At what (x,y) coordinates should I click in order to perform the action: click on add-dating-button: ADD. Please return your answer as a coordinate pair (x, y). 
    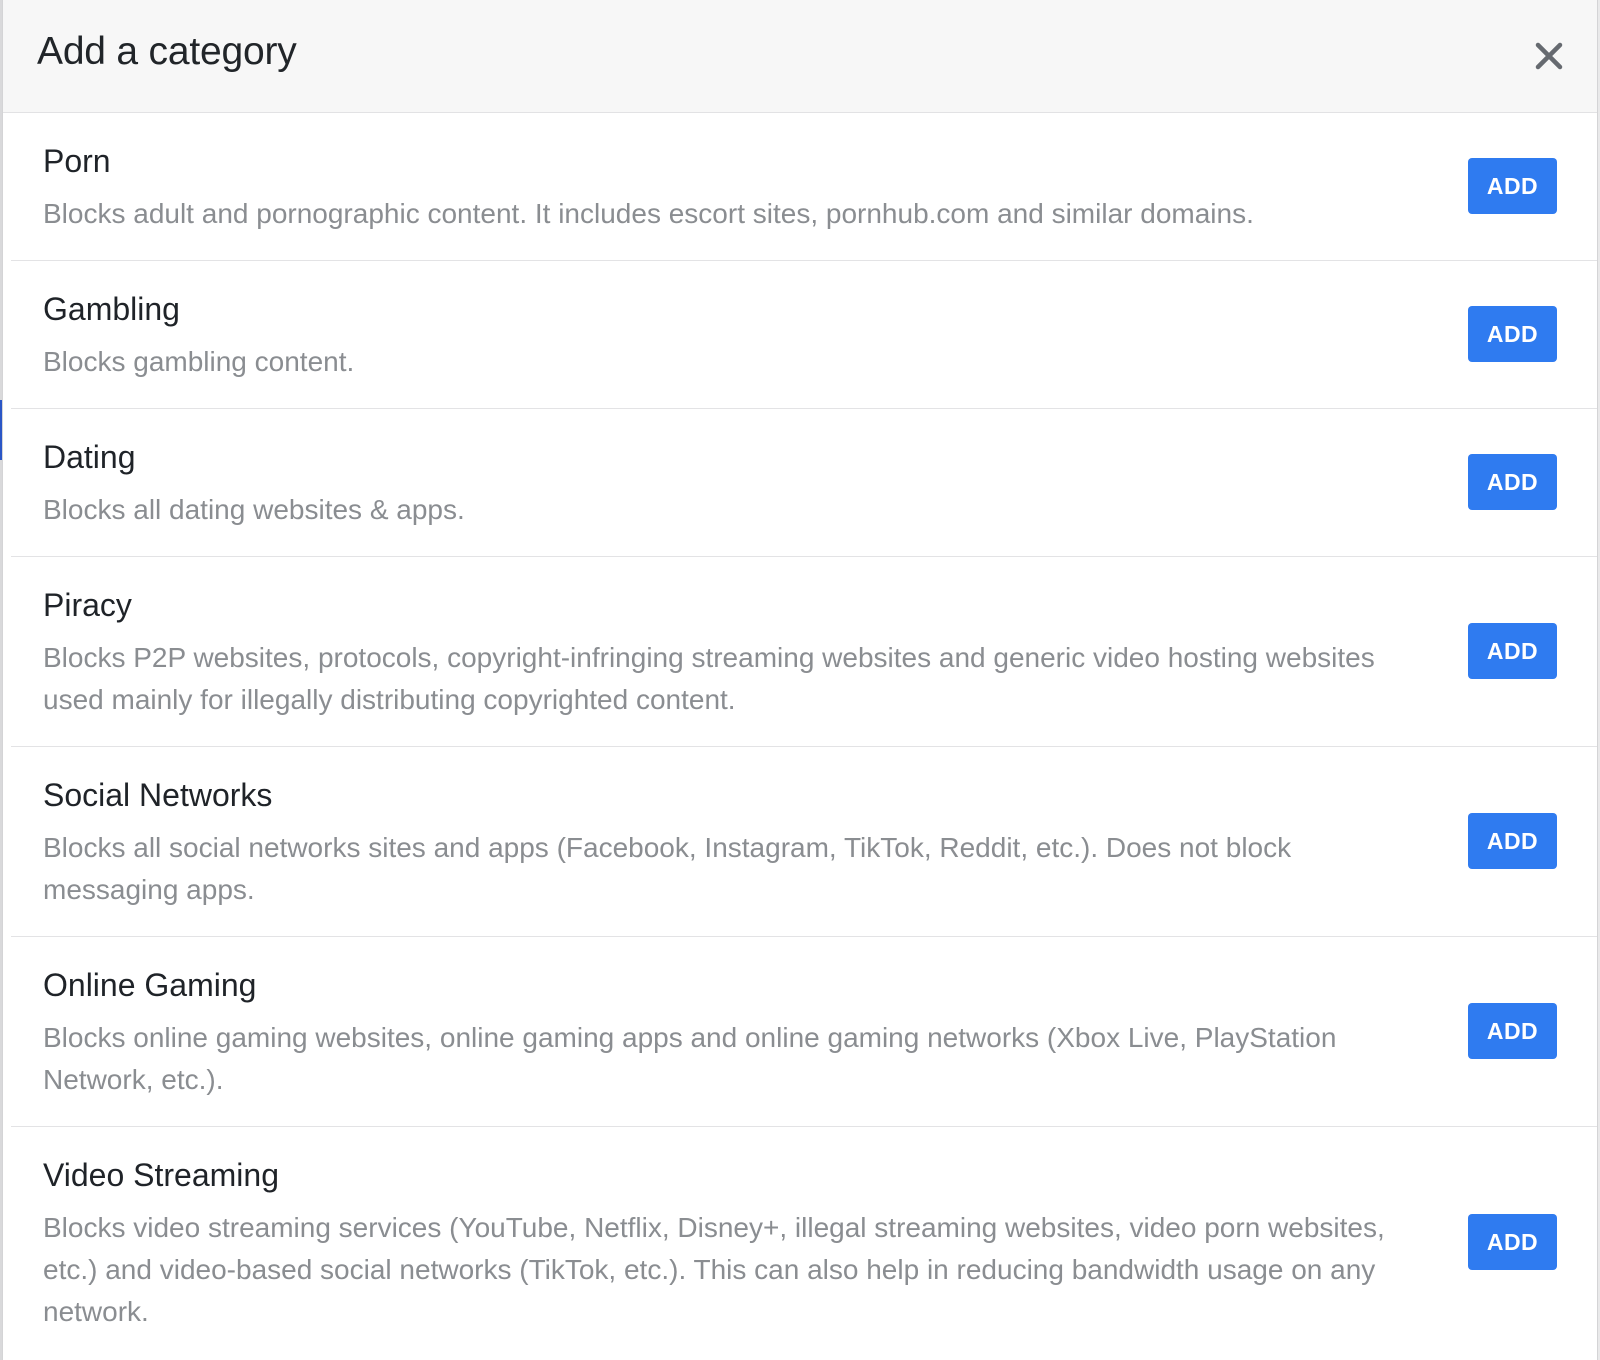
    Looking at the image, I should click on (1512, 482).